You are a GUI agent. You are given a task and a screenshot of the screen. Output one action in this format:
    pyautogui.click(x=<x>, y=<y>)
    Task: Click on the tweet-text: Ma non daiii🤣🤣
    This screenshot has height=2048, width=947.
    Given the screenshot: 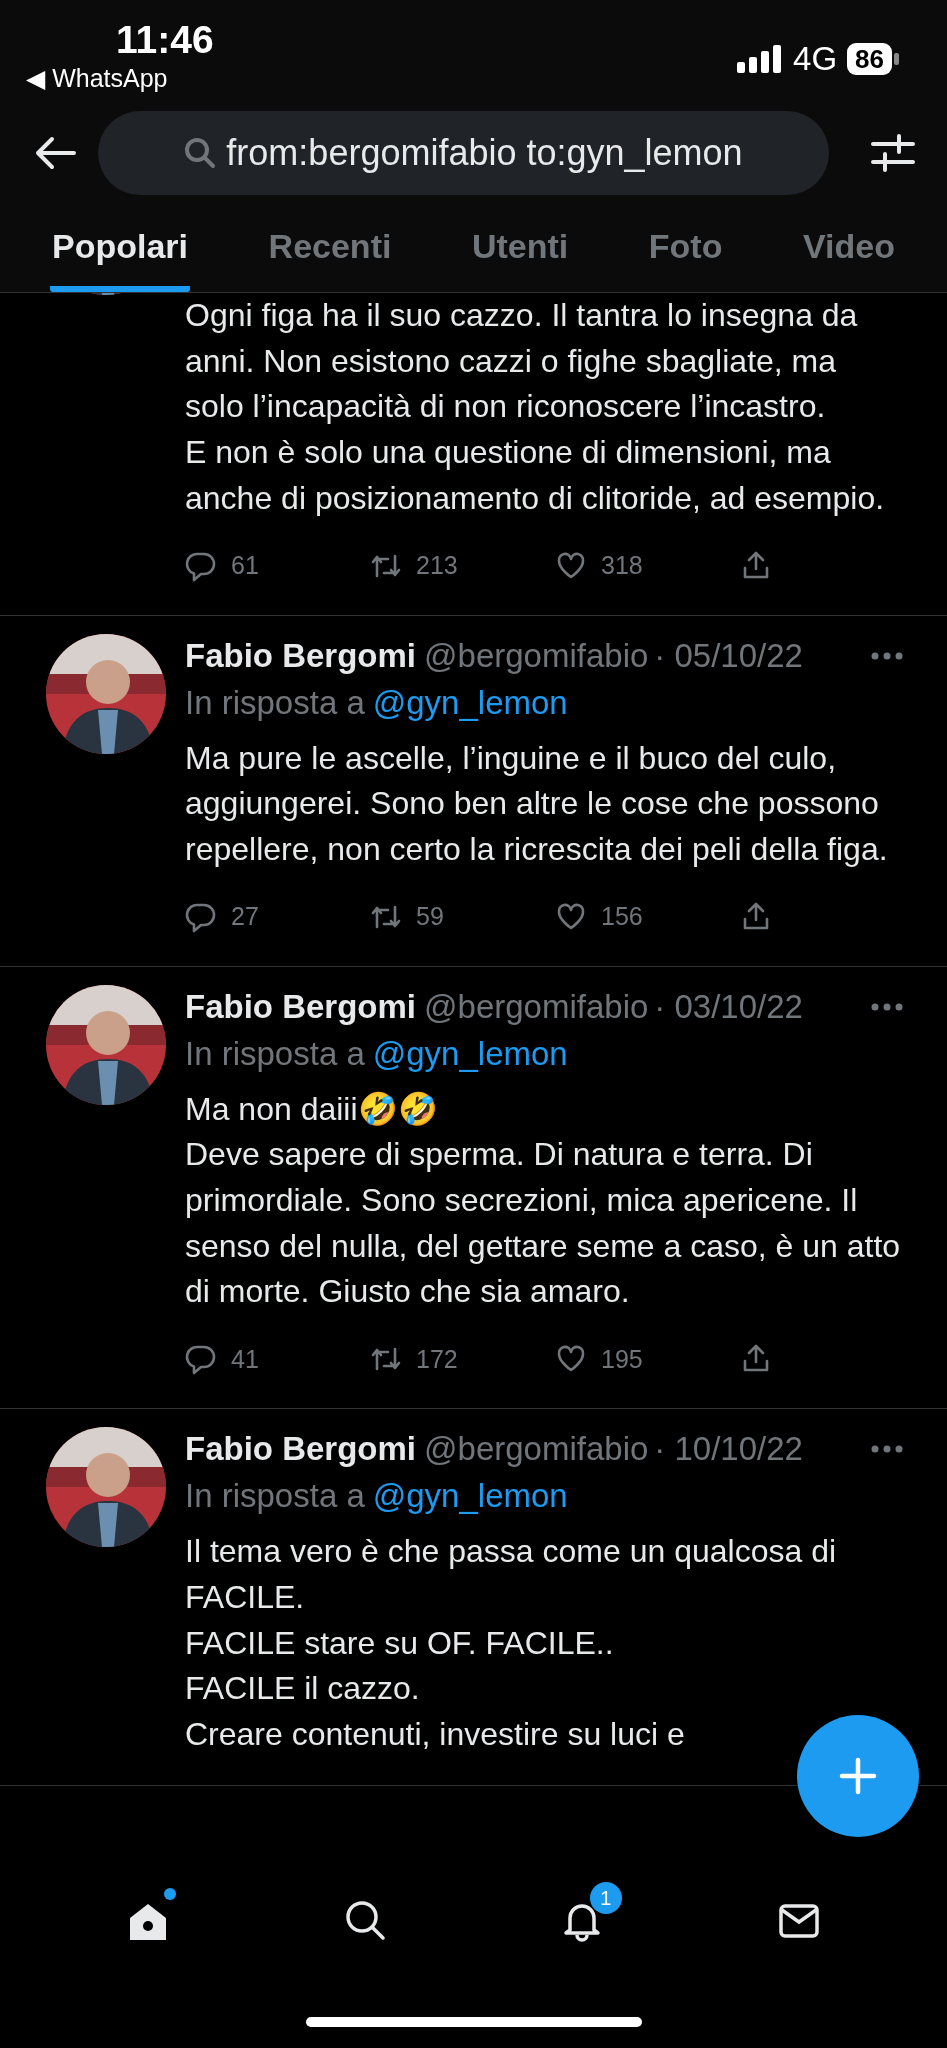 What is the action you would take?
    pyautogui.click(x=311, y=1109)
    